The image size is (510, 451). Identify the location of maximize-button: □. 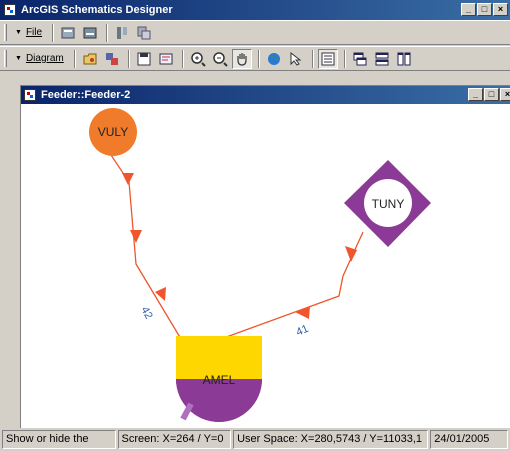
(484, 9).